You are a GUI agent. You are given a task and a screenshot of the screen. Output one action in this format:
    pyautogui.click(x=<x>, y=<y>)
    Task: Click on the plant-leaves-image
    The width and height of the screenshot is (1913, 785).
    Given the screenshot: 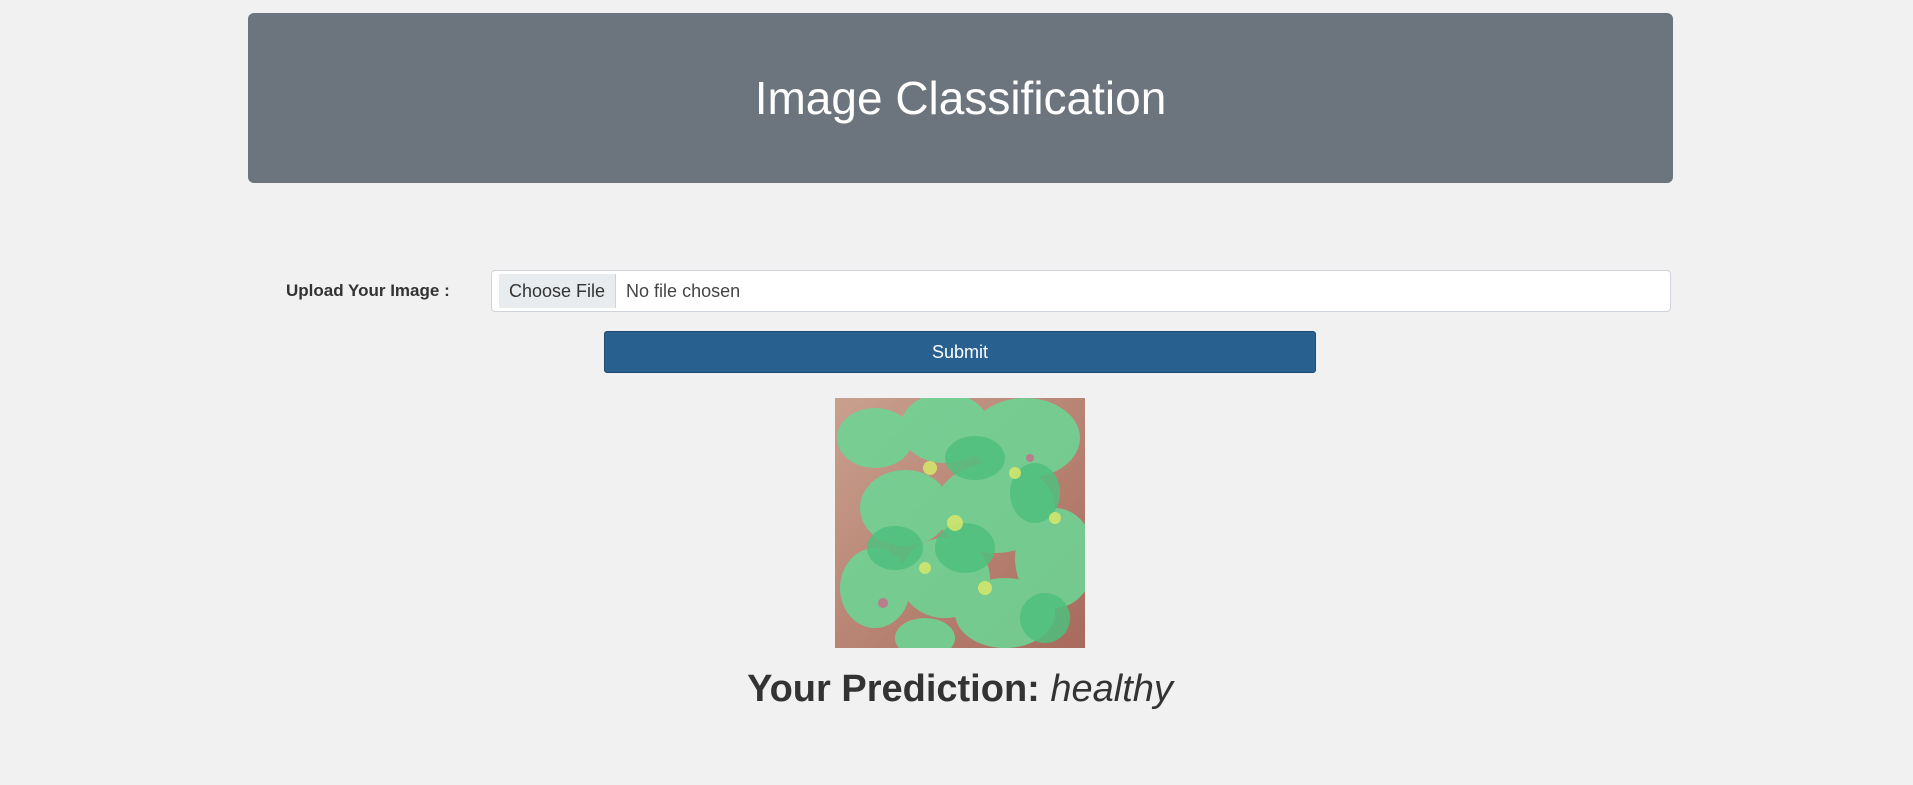 What is the action you would take?
    pyautogui.click(x=960, y=523)
    